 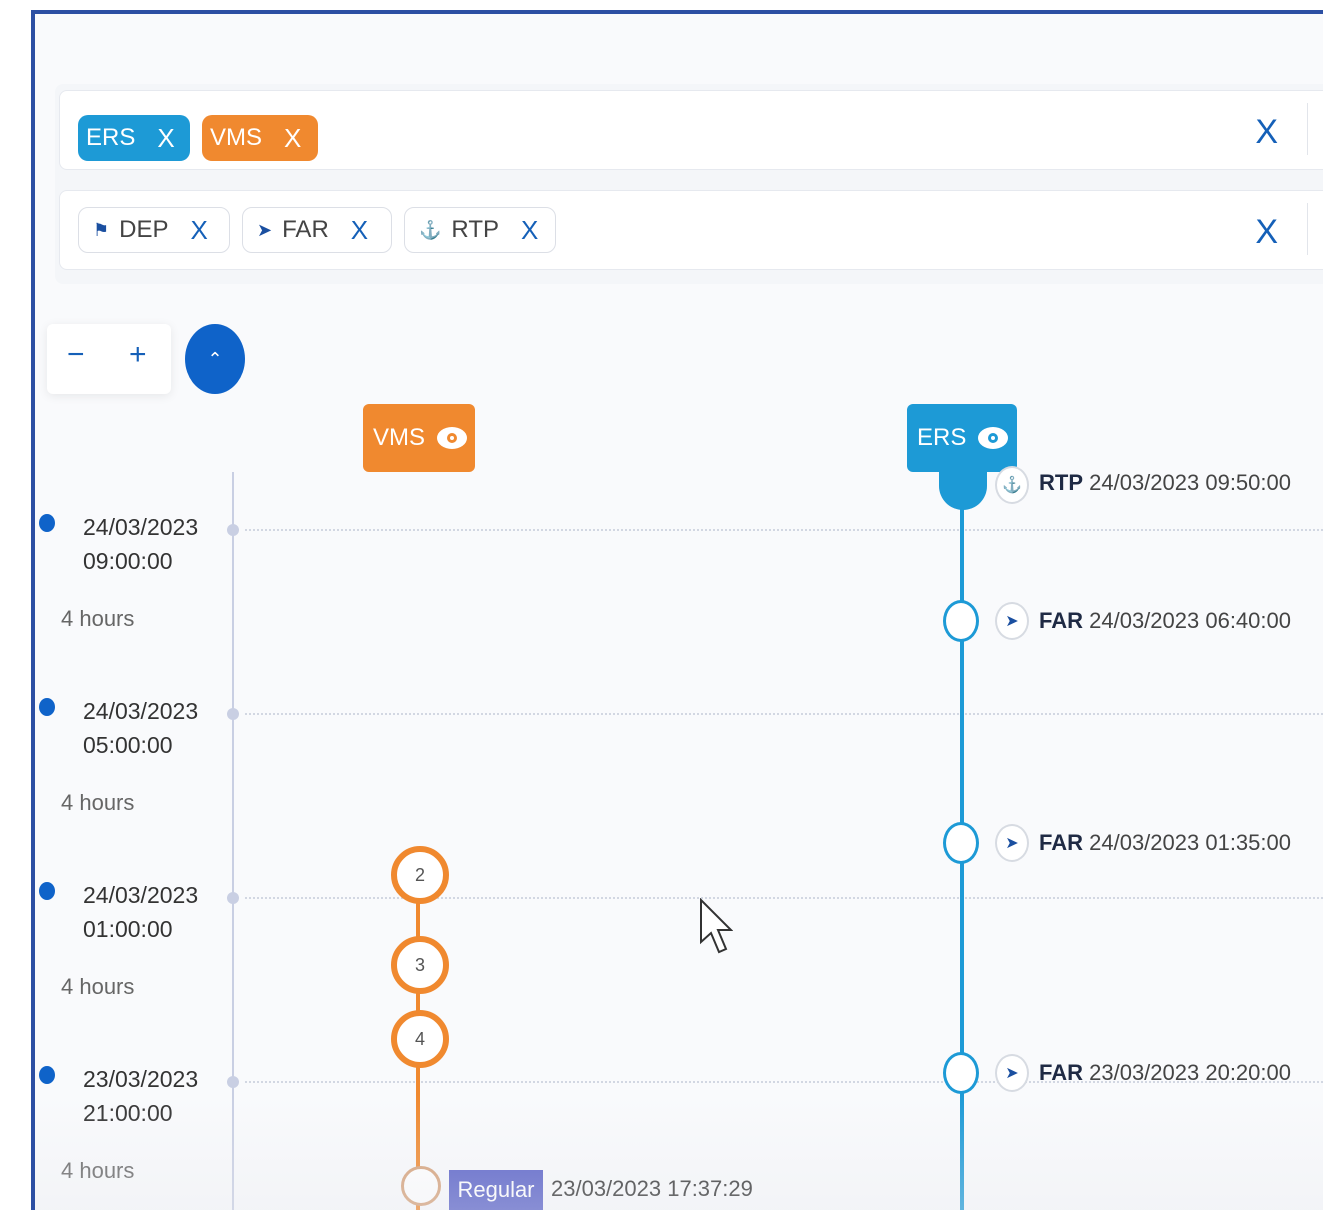 I want to click on time-mark-label: 24/03/2023 05:00:00, so click(x=141, y=728).